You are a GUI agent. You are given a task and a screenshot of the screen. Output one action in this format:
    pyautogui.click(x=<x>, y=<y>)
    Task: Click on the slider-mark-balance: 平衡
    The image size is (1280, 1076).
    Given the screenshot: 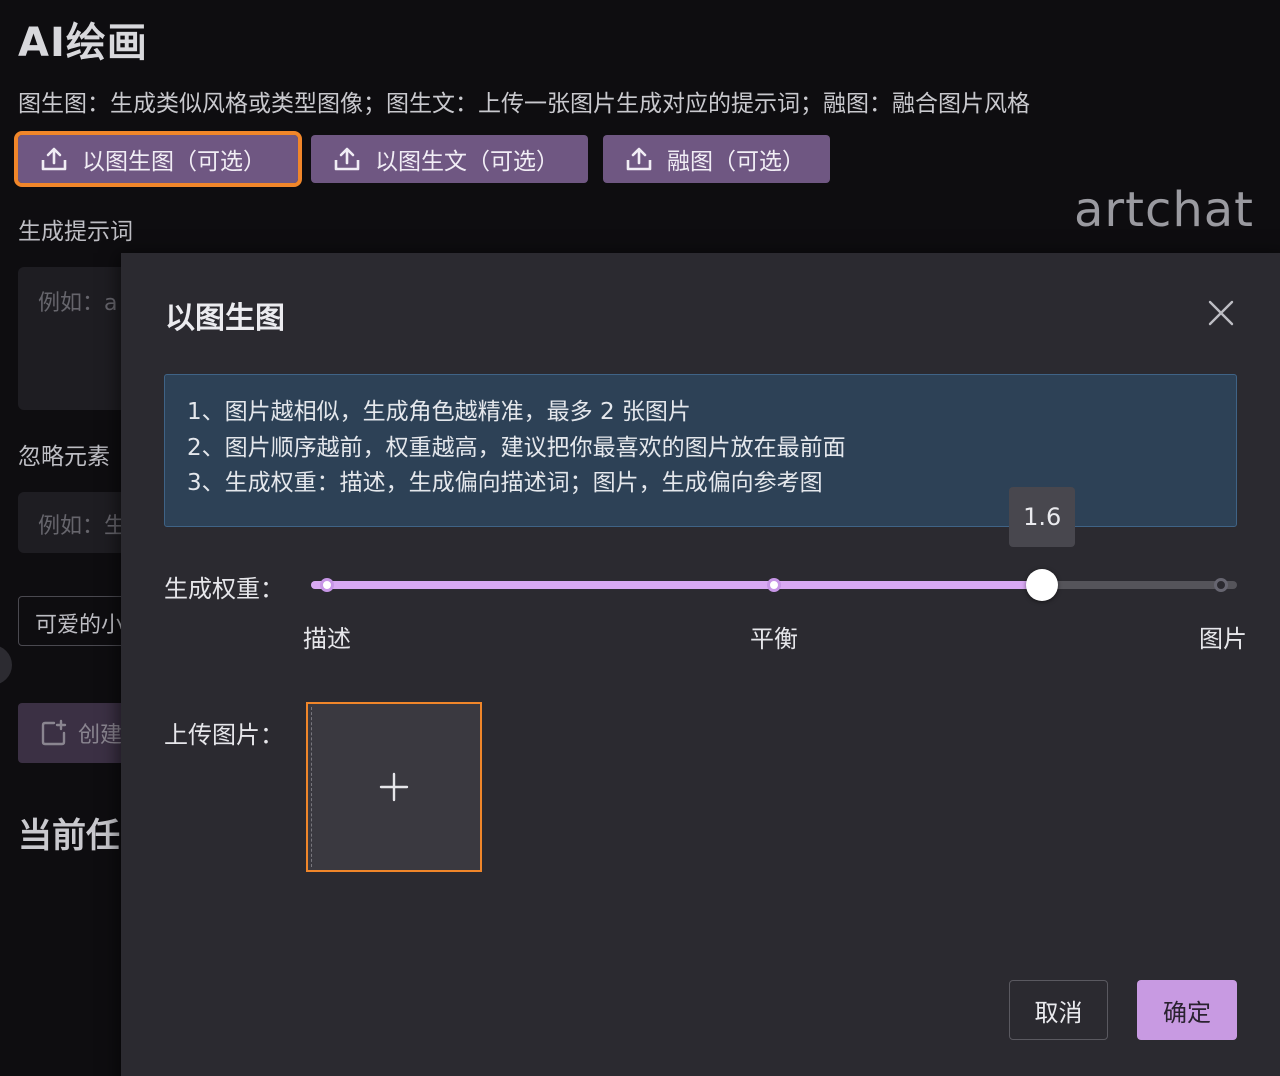 What is the action you would take?
    pyautogui.click(x=774, y=636)
    